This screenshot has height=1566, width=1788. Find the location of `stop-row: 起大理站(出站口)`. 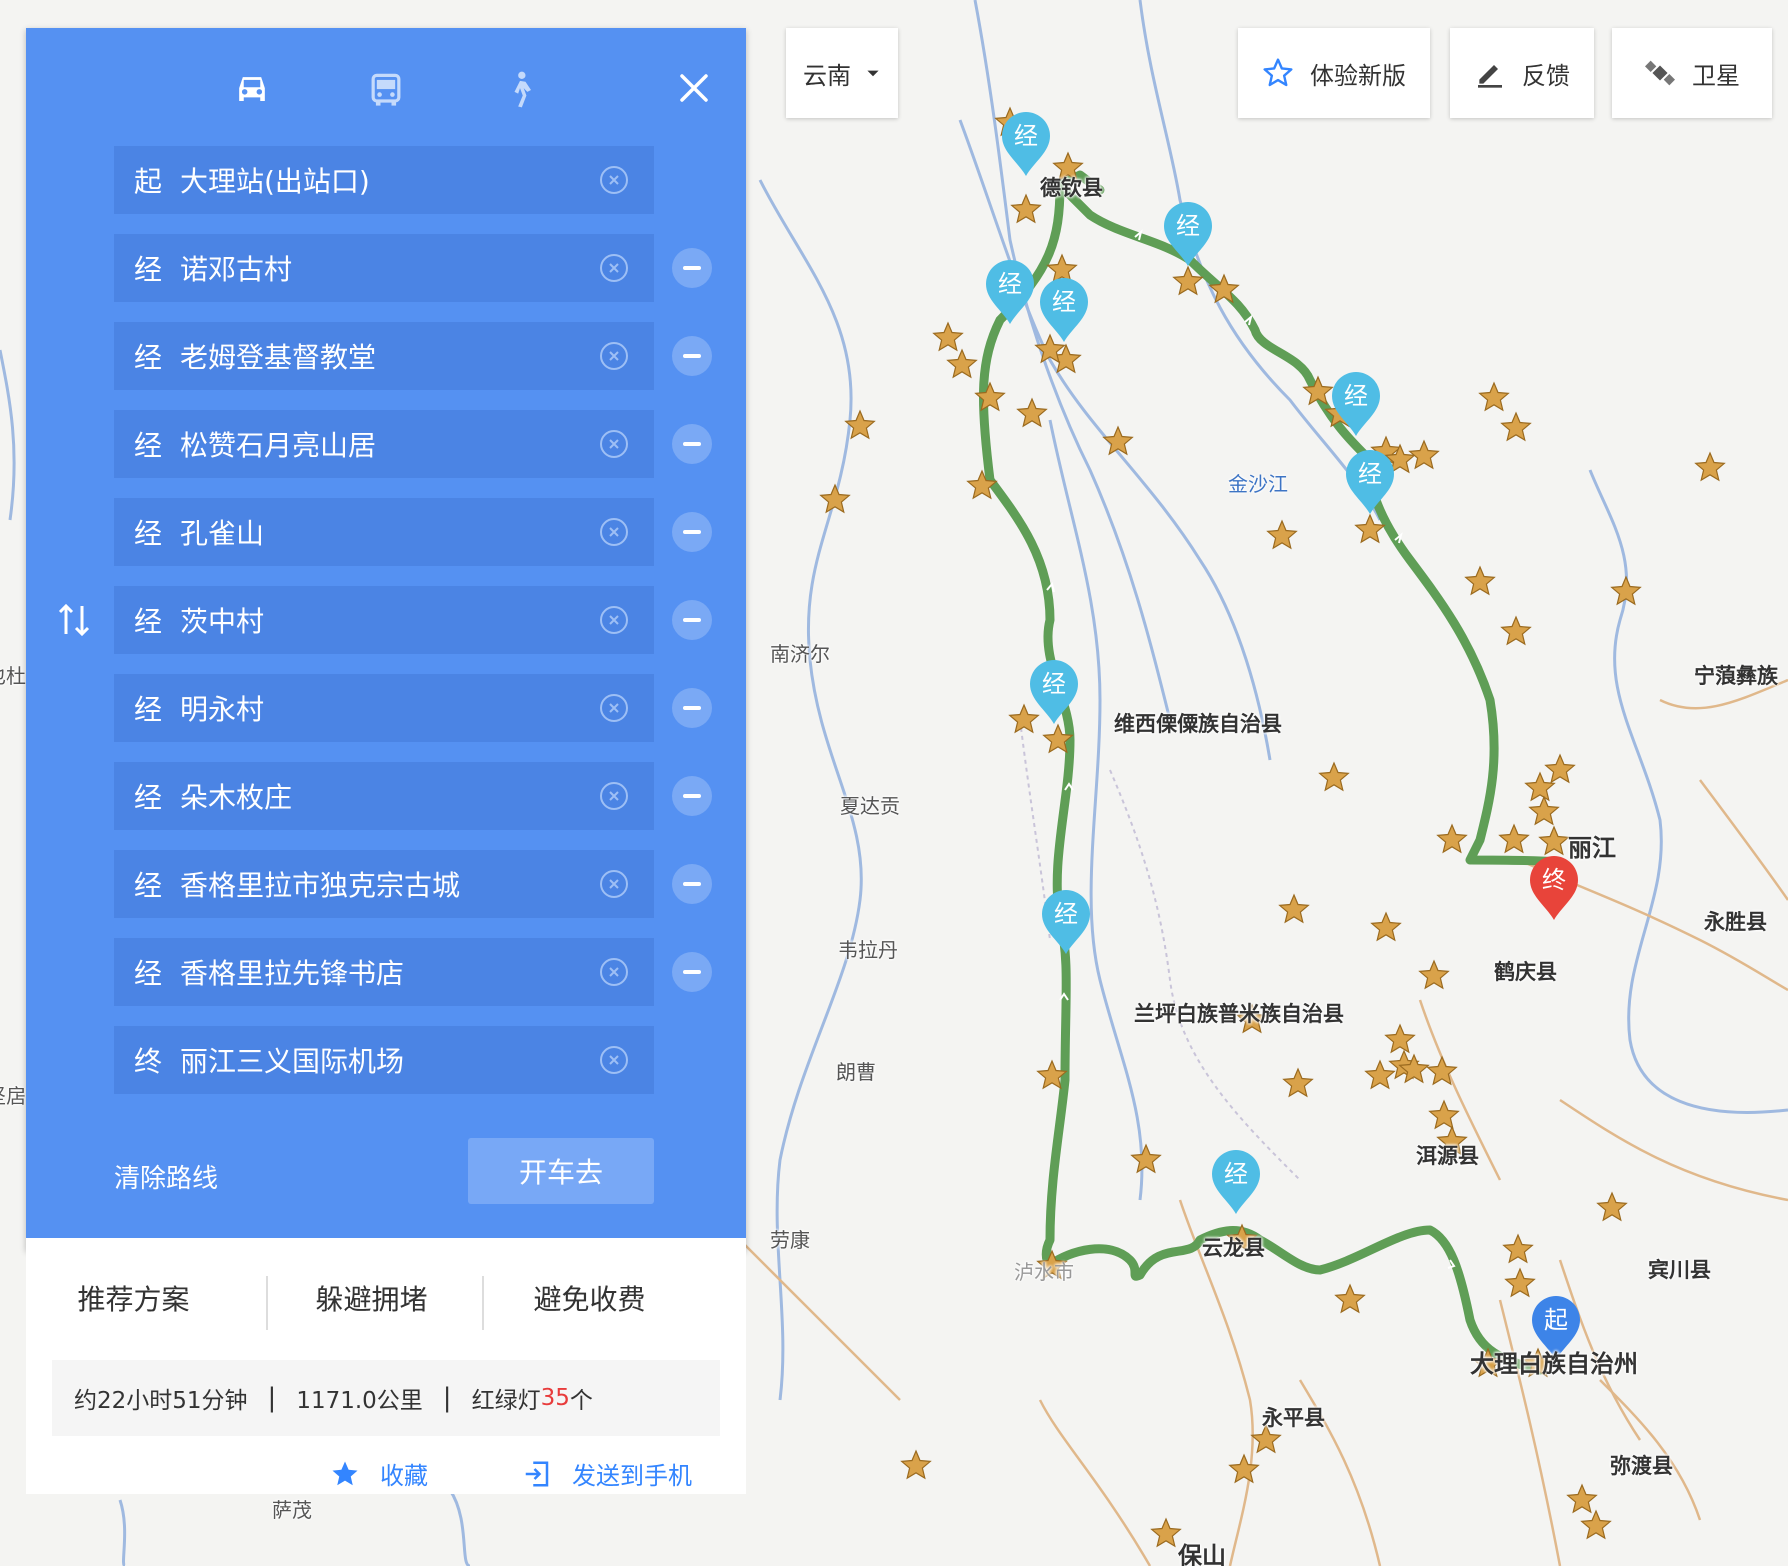

stop-row: 起大理站(出站口) is located at coordinates (384, 180).